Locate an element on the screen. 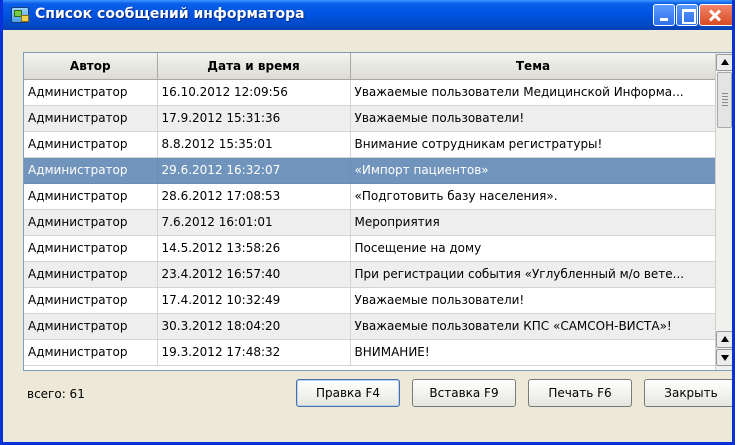  minimize-button is located at coordinates (664, 15).